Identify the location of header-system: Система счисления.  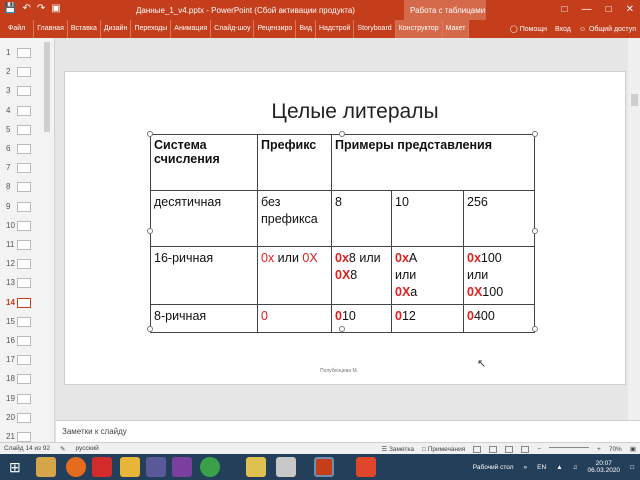
(204, 162).